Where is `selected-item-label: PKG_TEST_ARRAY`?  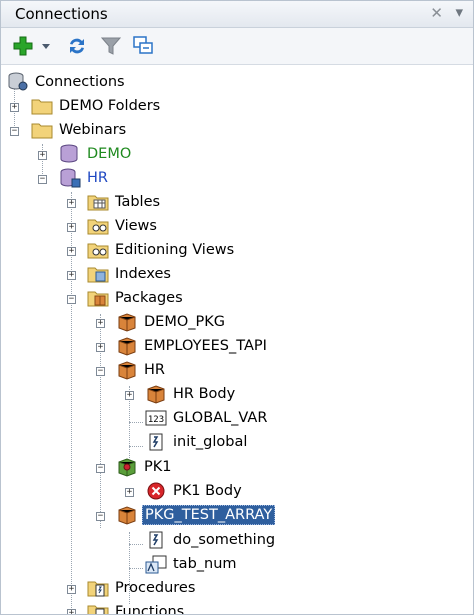
selected-item-label: PKG_TEST_ARRAY is located at coordinates (209, 515).